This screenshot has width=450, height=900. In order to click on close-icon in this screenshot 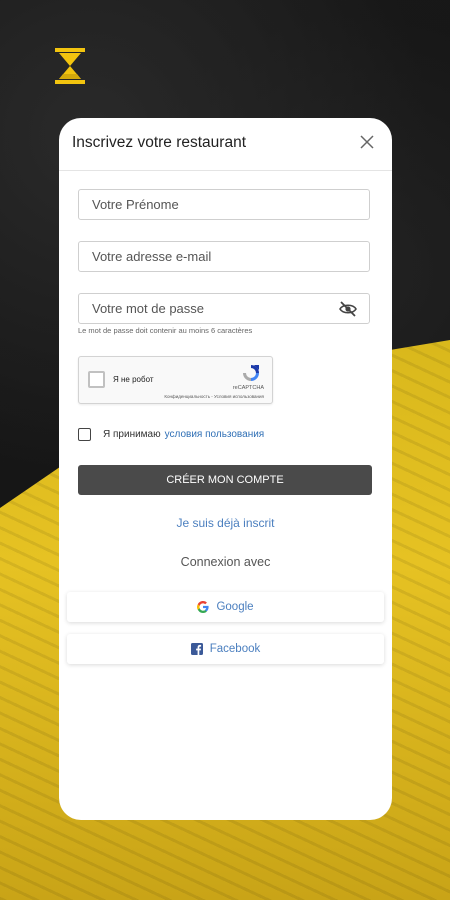, I will do `click(367, 142)`.